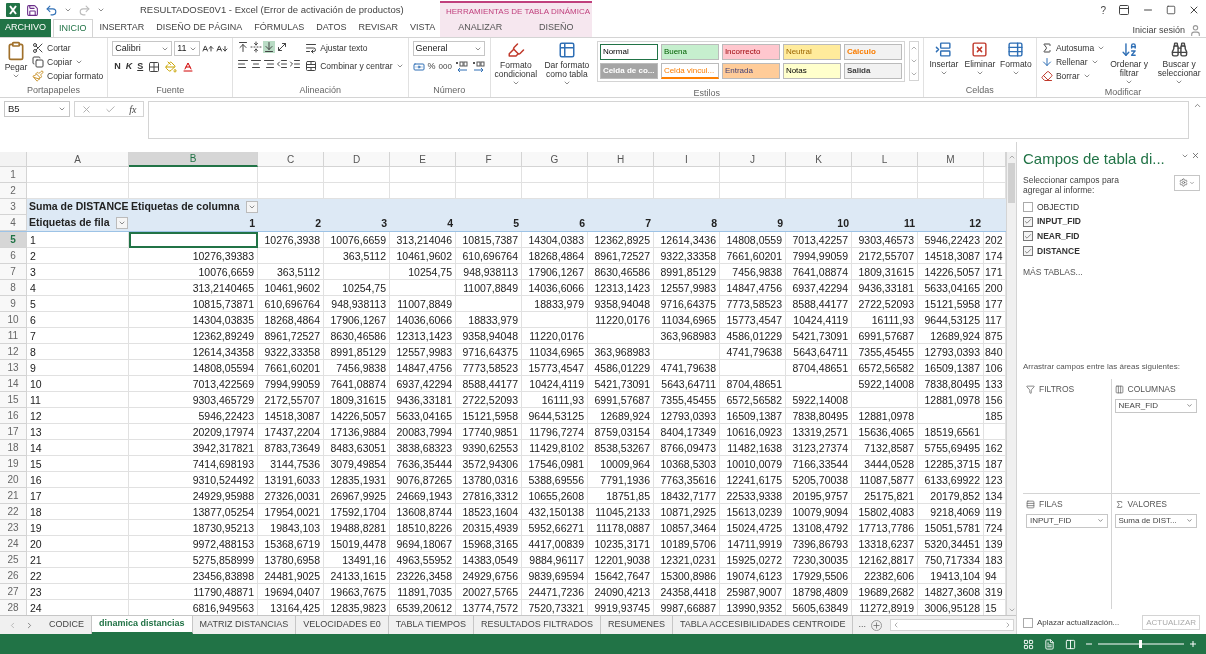 This screenshot has height=654, width=1206. I want to click on align-center-icon, so click(256, 64).